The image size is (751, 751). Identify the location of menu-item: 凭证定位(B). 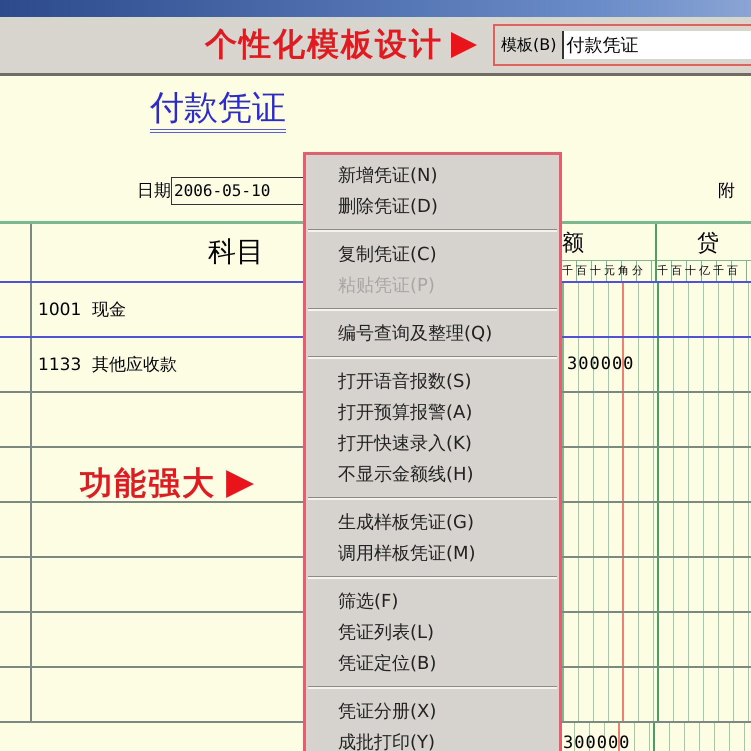
(432, 663).